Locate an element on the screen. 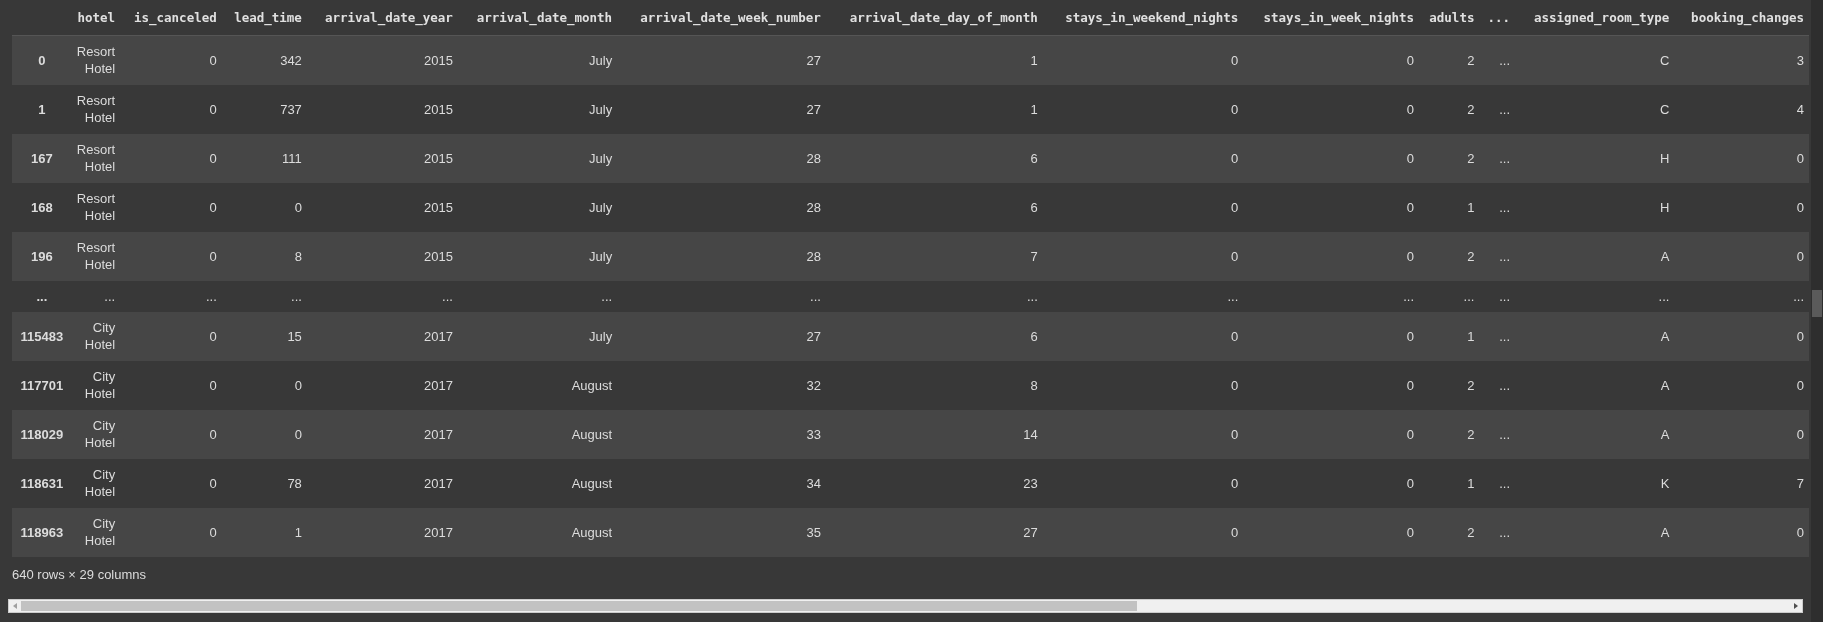  horizontal-scrollbar is located at coordinates (905, 605).